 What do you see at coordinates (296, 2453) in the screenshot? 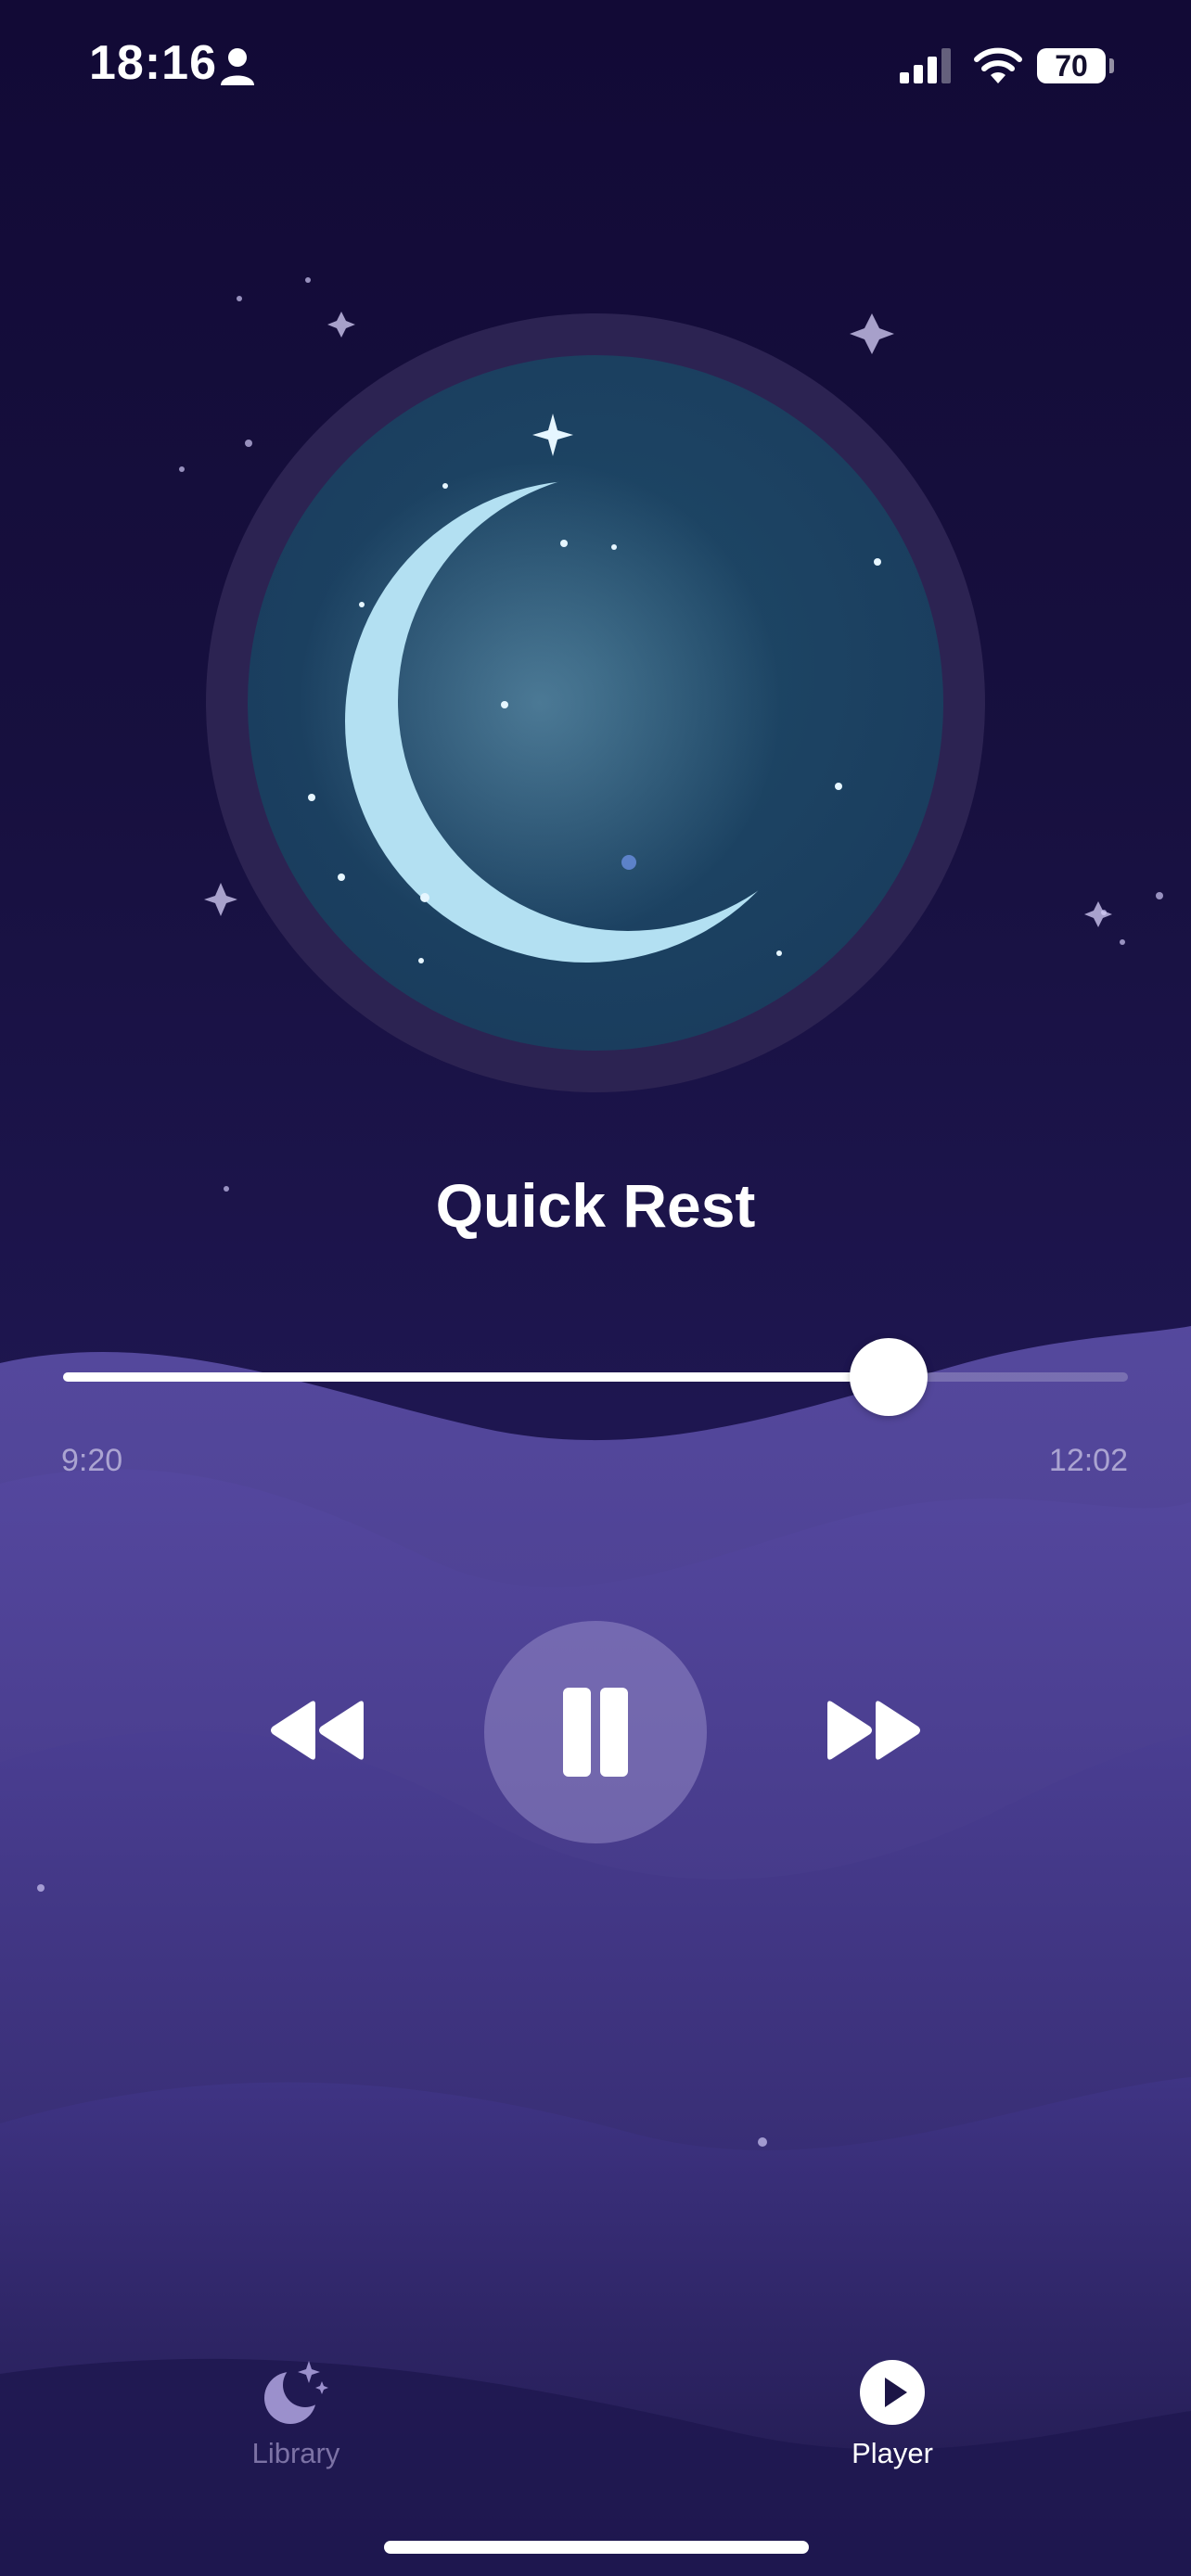
I see `tab-library-label: Library` at bounding box center [296, 2453].